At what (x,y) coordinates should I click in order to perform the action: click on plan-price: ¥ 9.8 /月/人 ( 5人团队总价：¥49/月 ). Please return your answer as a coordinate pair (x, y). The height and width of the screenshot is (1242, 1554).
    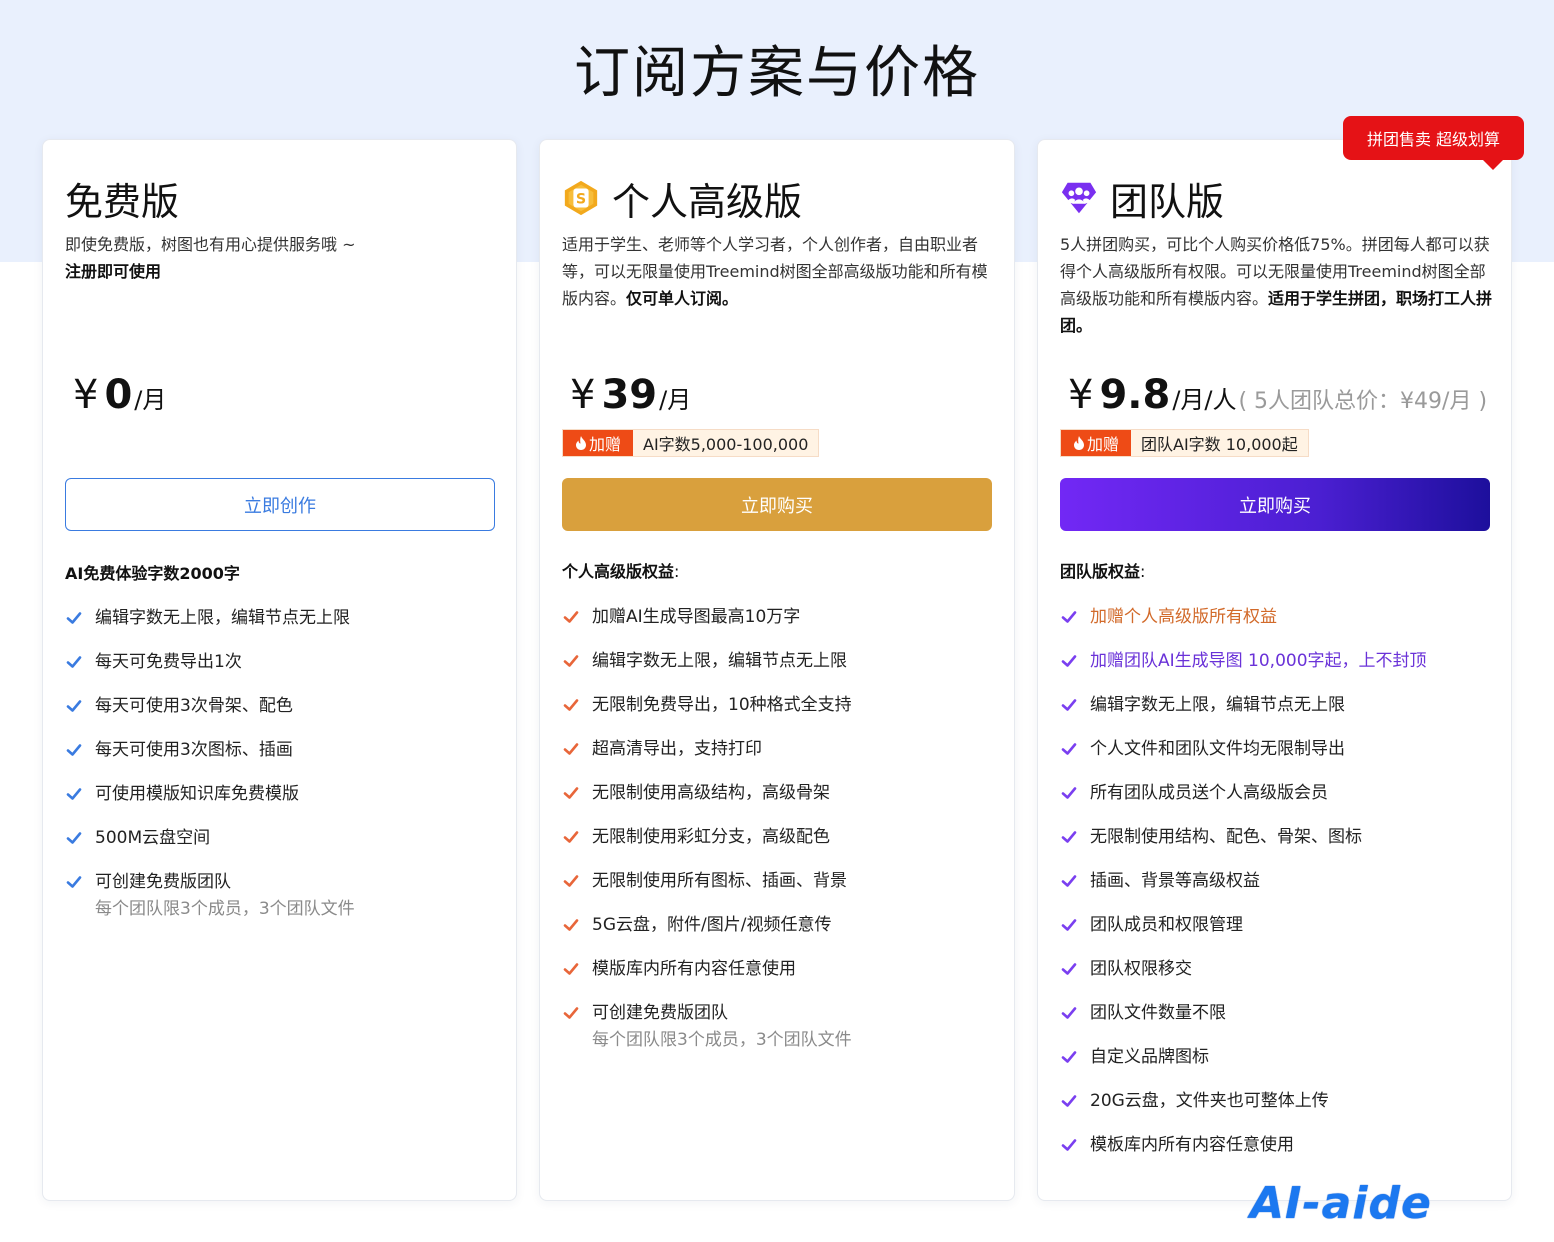
    Looking at the image, I should click on (1277, 395).